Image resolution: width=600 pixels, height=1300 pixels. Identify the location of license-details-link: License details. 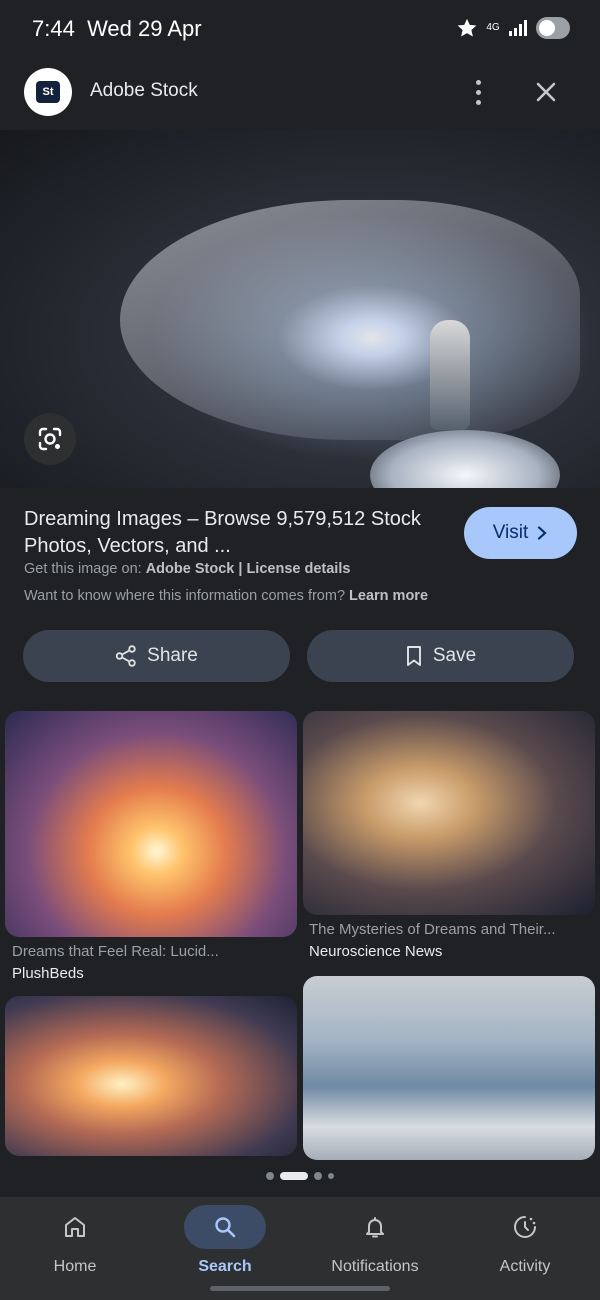
(298, 569).